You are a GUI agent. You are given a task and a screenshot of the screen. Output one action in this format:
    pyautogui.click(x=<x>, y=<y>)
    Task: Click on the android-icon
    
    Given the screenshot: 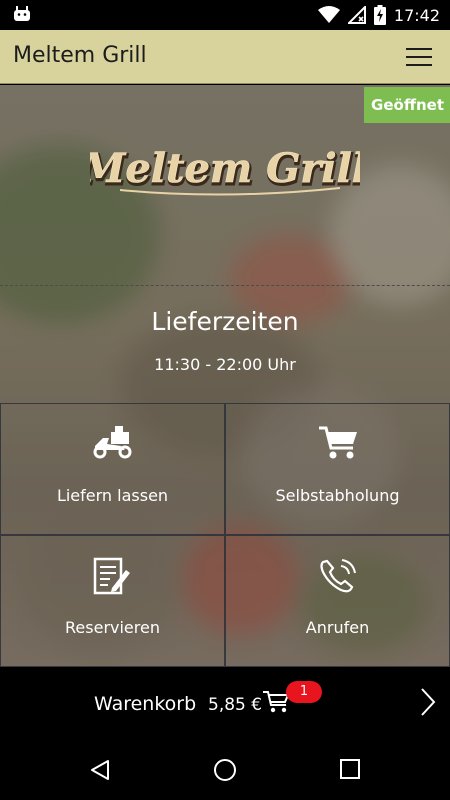 What is the action you would take?
    pyautogui.click(x=22, y=13)
    